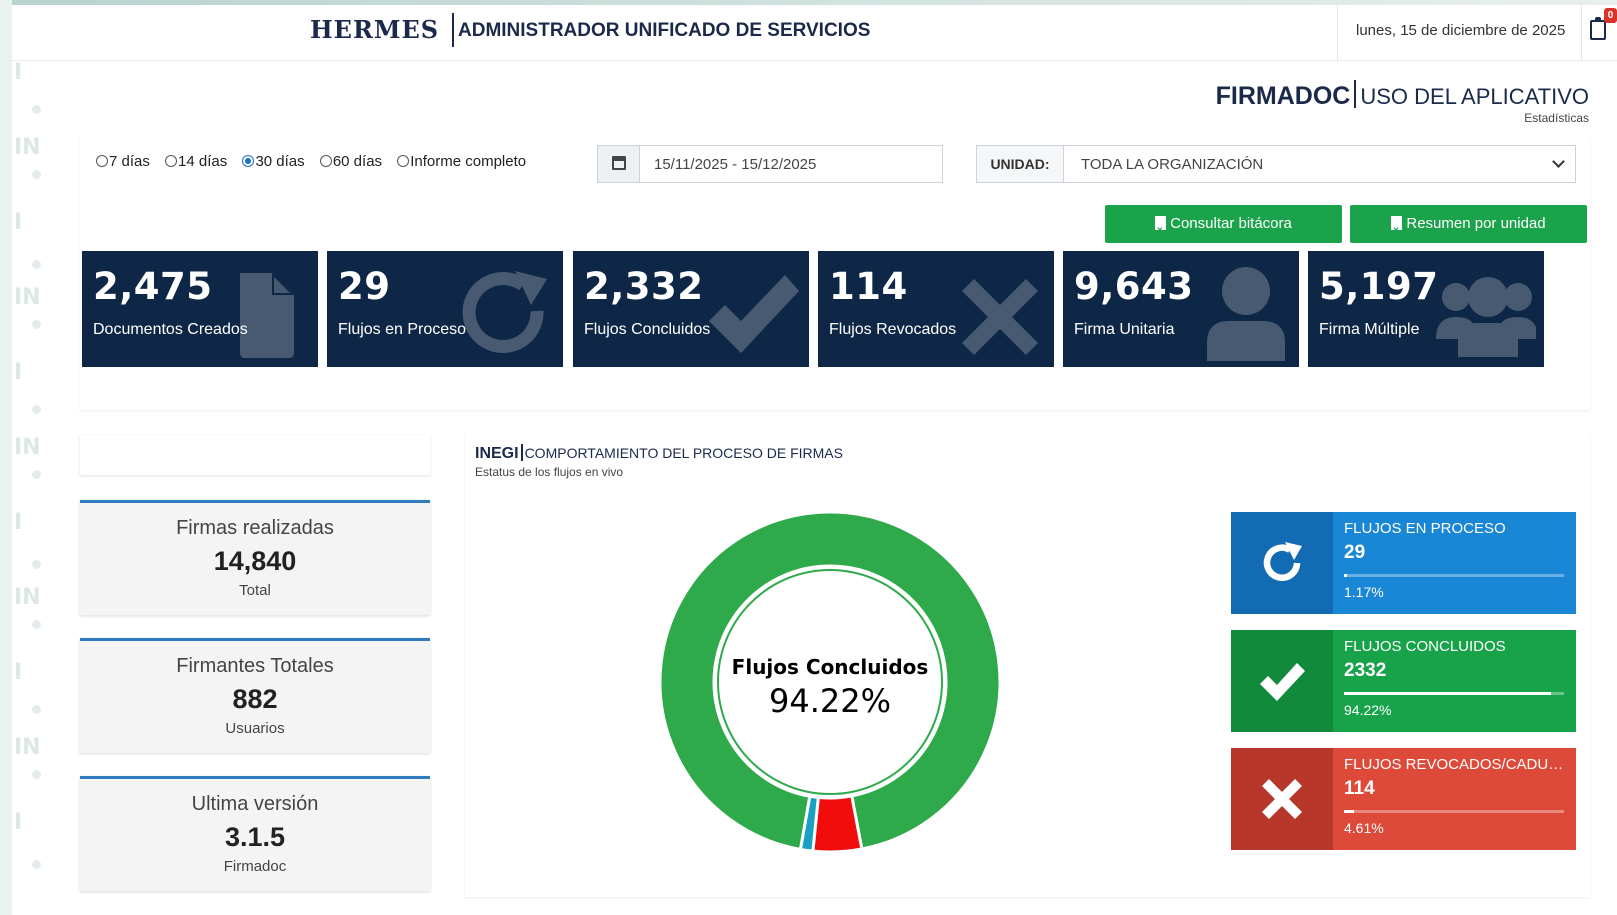 The width and height of the screenshot is (1617, 915). Describe the element at coordinates (1598, 28) in the screenshot. I see `clipboard-icon` at that location.